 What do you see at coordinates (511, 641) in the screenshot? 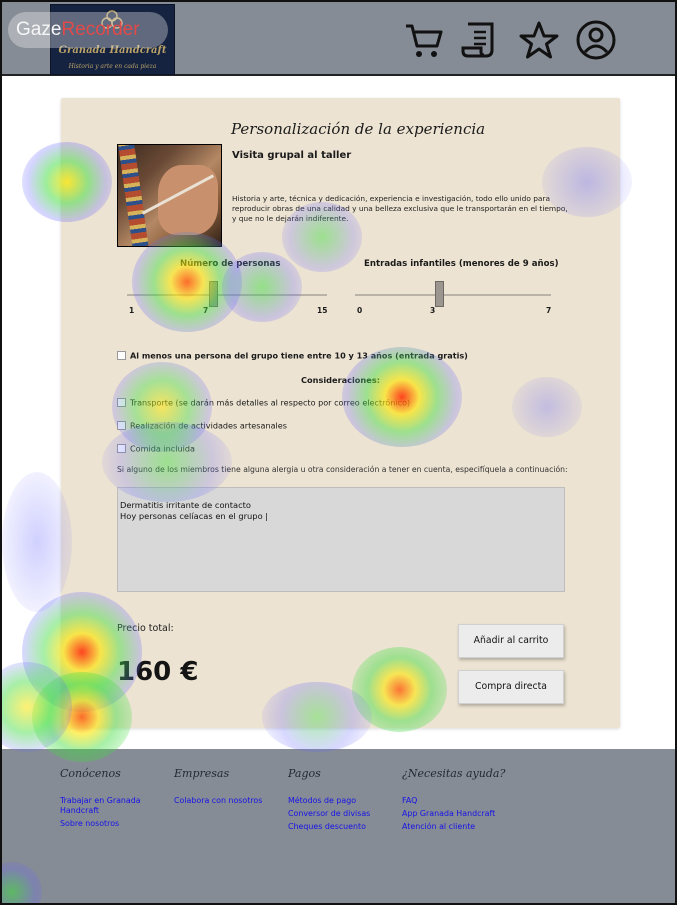
I see `add-to-cart-button: Añadir al carrito` at bounding box center [511, 641].